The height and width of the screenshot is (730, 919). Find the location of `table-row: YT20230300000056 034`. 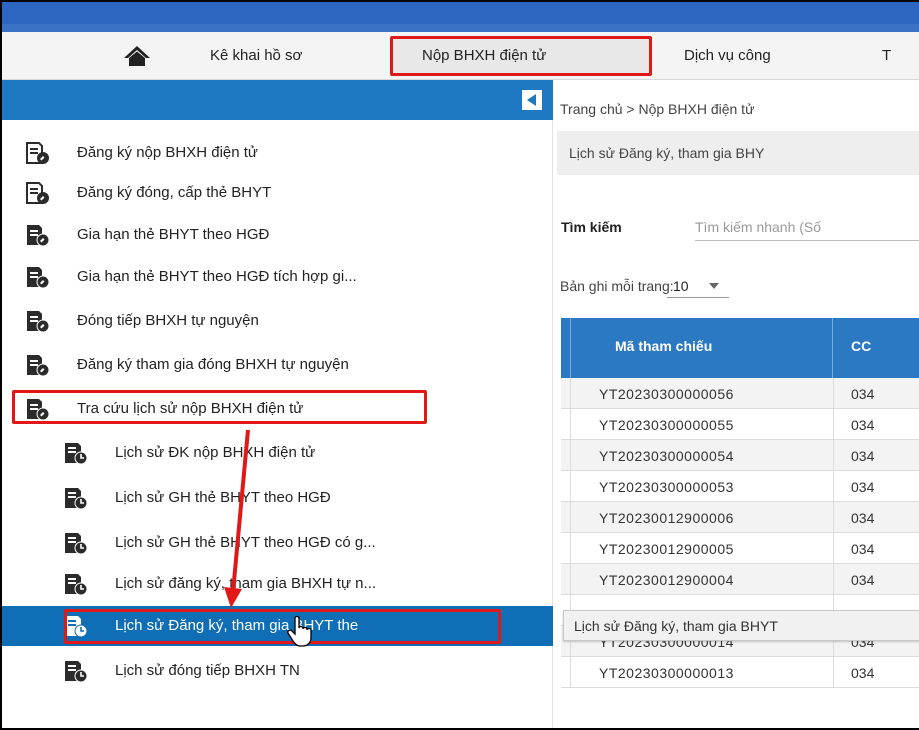

table-row: YT20230300000056 034 is located at coordinates (740, 393).